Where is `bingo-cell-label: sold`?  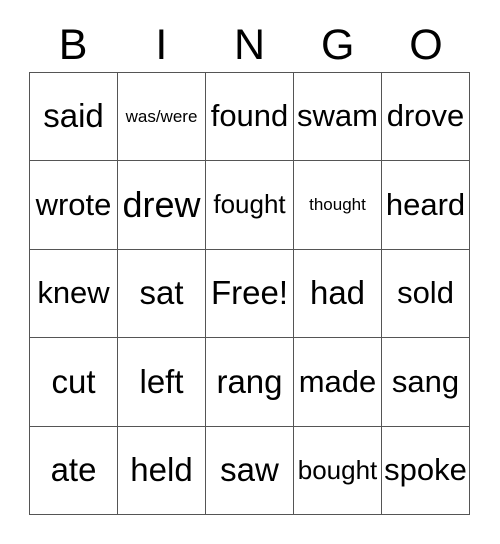
bingo-cell-label: sold is located at coordinates (425, 293).